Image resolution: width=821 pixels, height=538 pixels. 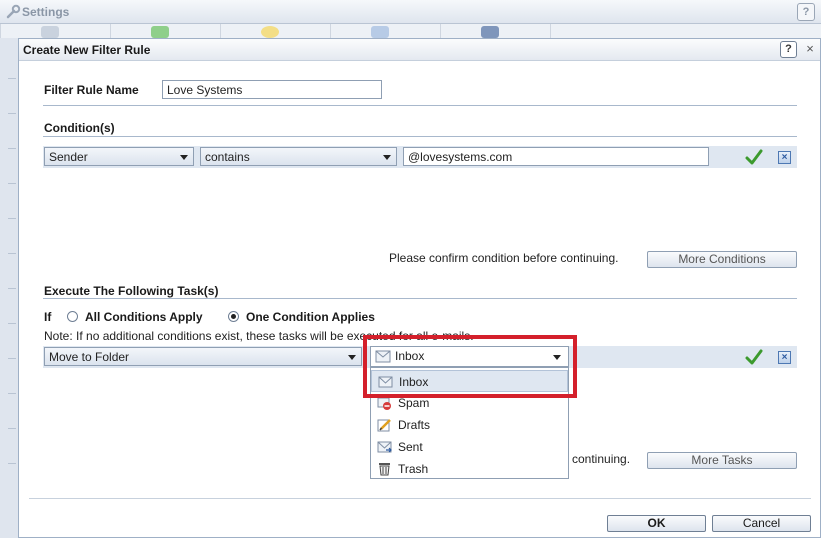 What do you see at coordinates (380, 32) in the screenshot?
I see `tasks-icon` at bounding box center [380, 32].